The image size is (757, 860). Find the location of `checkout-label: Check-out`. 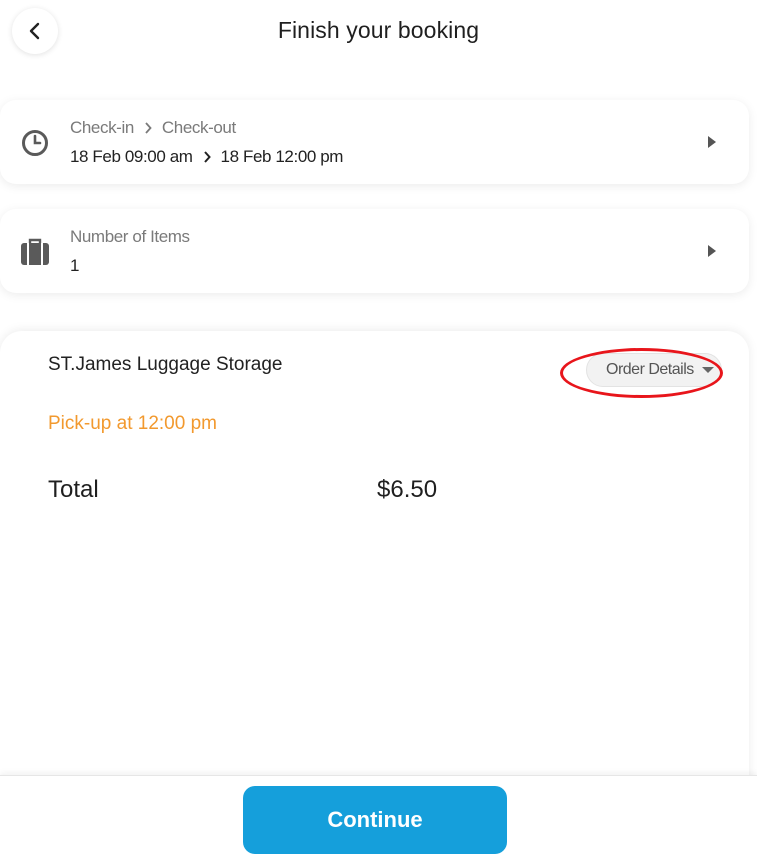

checkout-label: Check-out is located at coordinates (198, 127).